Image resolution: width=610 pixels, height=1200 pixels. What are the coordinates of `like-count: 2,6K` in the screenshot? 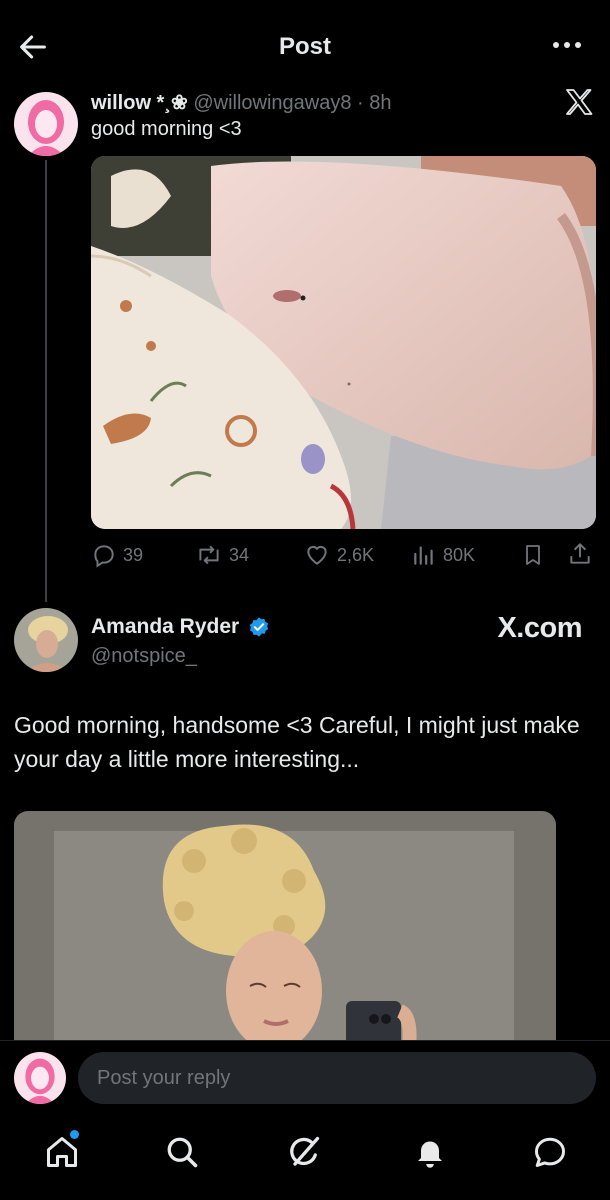 It's located at (356, 554).